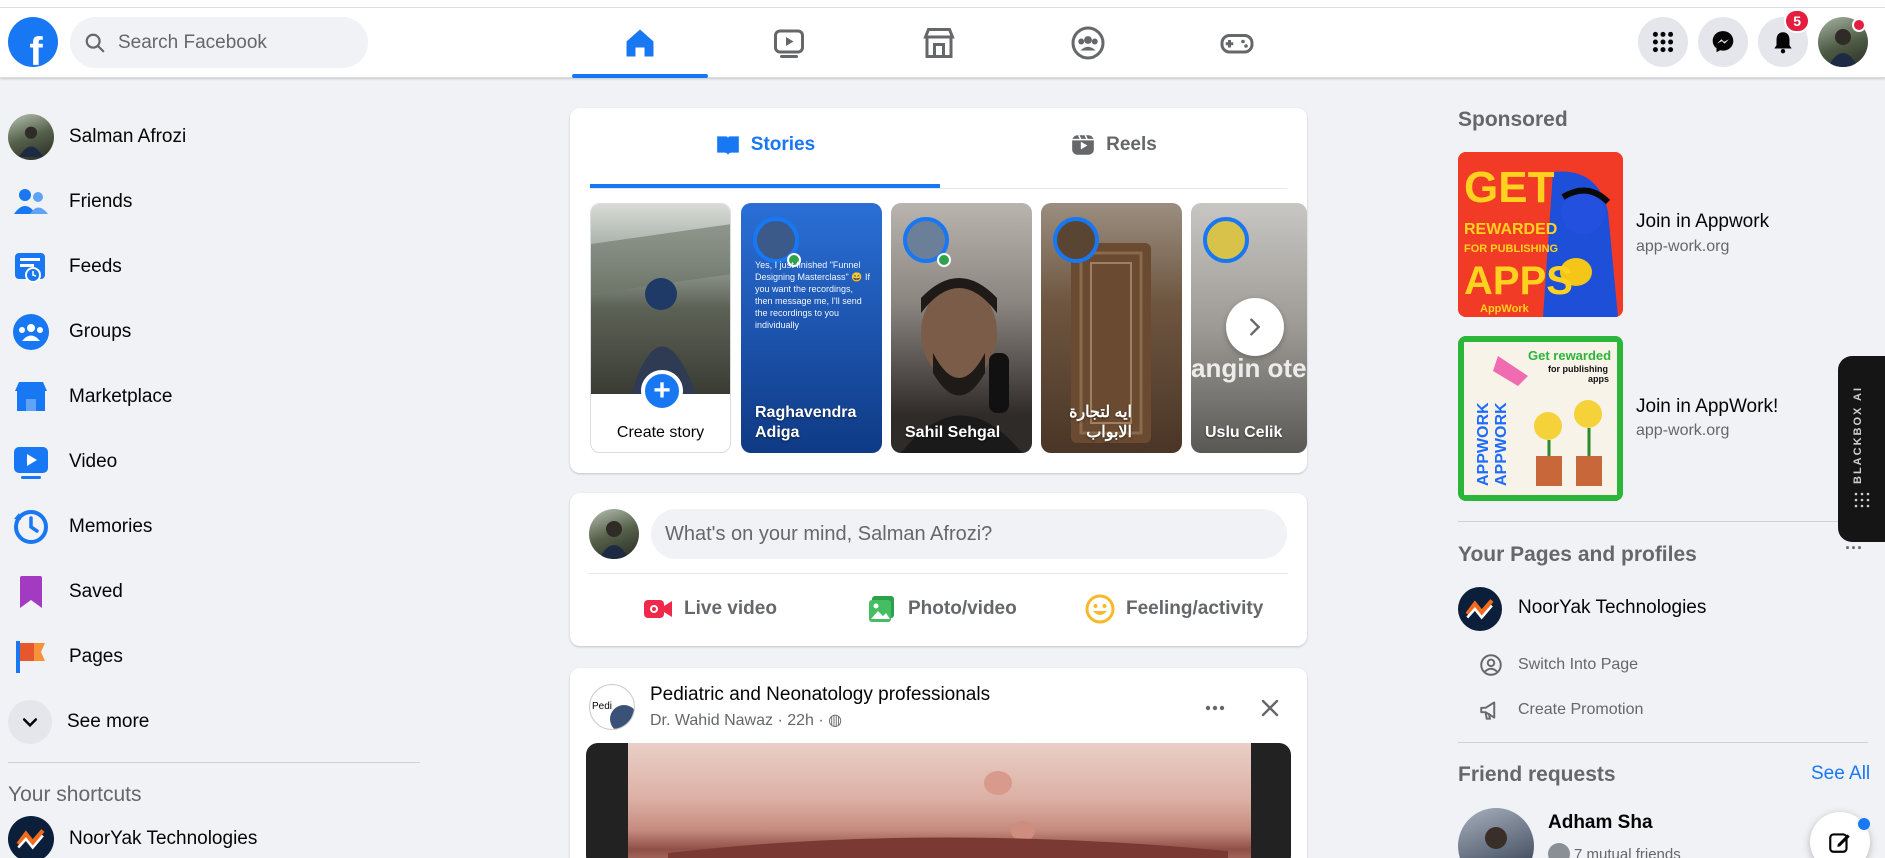 This screenshot has height=858, width=1885. I want to click on new-message-dot, so click(1864, 824).